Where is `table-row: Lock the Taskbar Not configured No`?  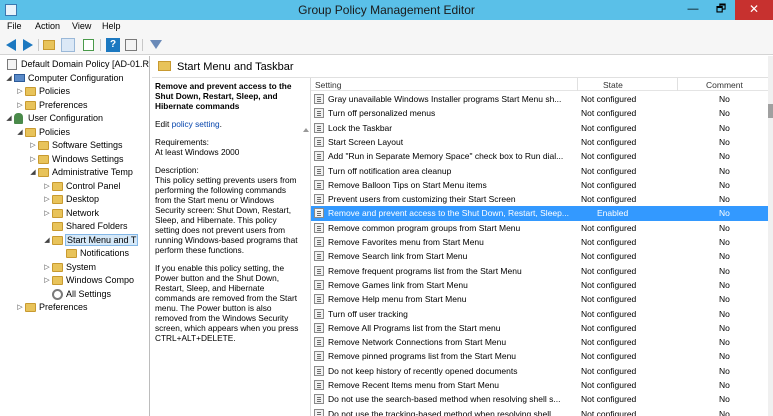 table-row: Lock the Taskbar Not configured No is located at coordinates (539, 128).